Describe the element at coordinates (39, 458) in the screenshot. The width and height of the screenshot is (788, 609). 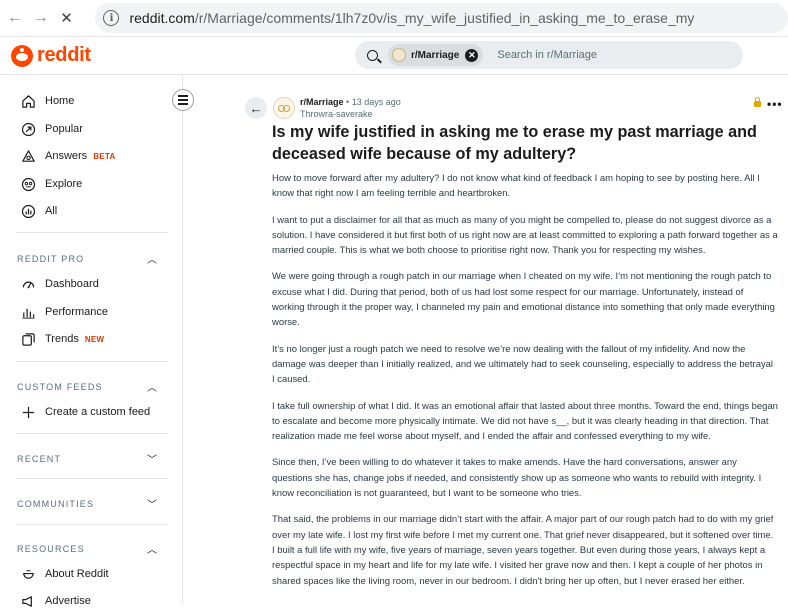
I see `section-heading: RECENT` at that location.